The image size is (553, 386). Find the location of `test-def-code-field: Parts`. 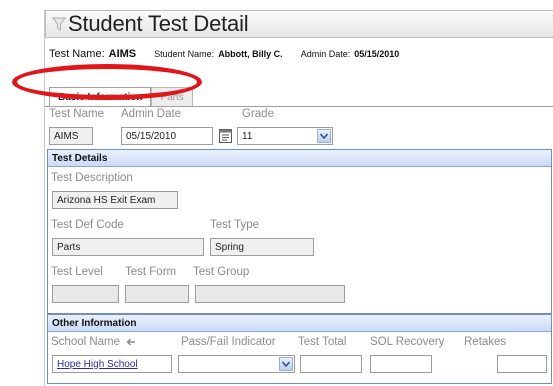

test-def-code-field: Parts is located at coordinates (128, 247).